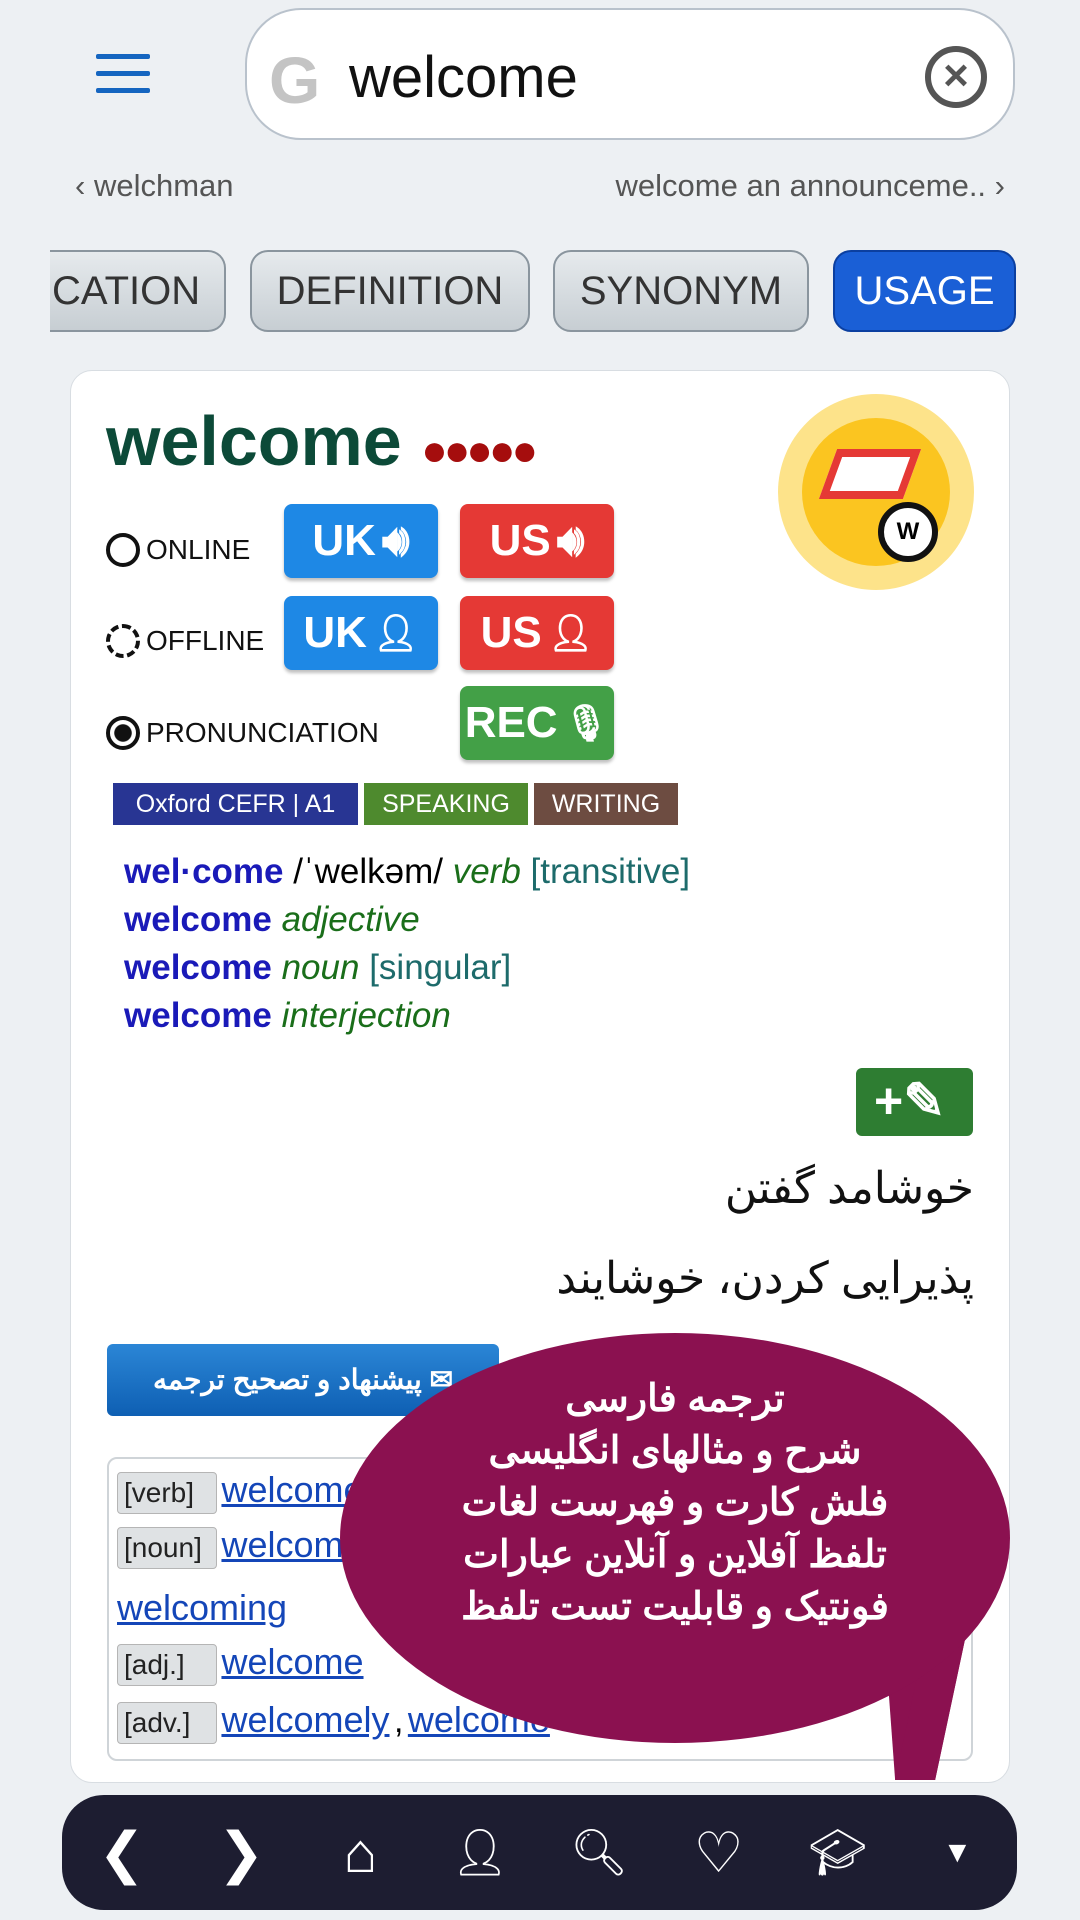  Describe the element at coordinates (610, 871) in the screenshot. I see `grammar-note: [transitive]` at that location.